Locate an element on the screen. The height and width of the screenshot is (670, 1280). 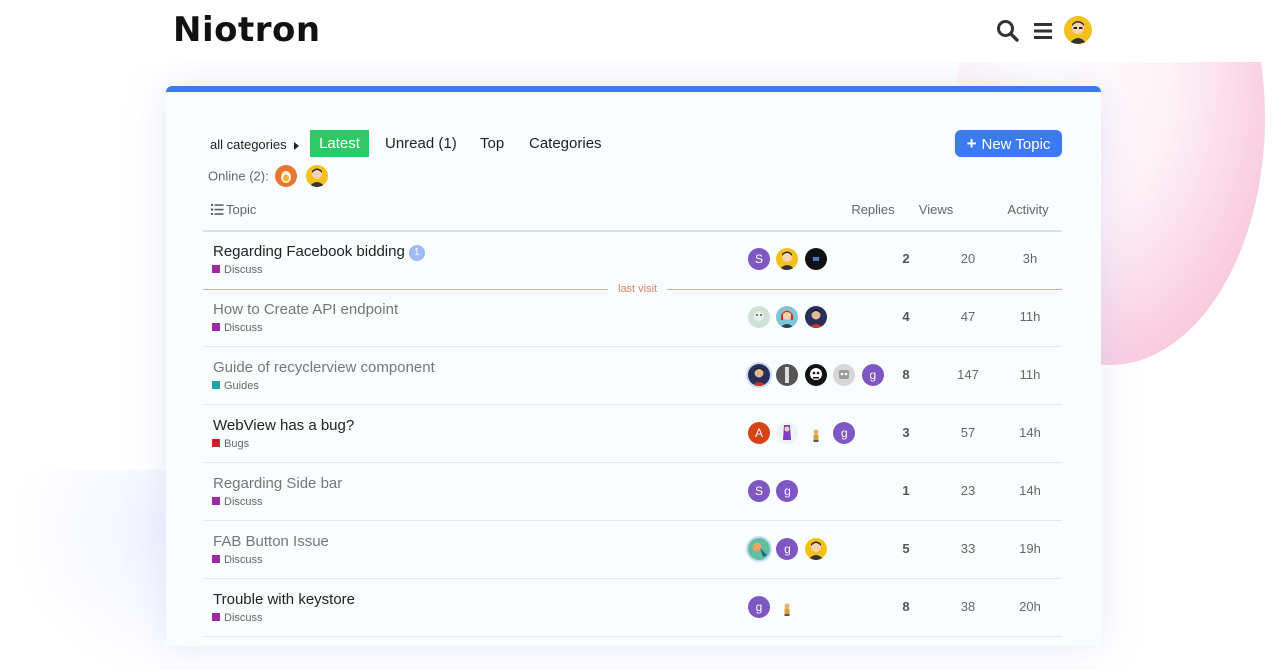
tab-latest: Latest is located at coordinates (339, 143).